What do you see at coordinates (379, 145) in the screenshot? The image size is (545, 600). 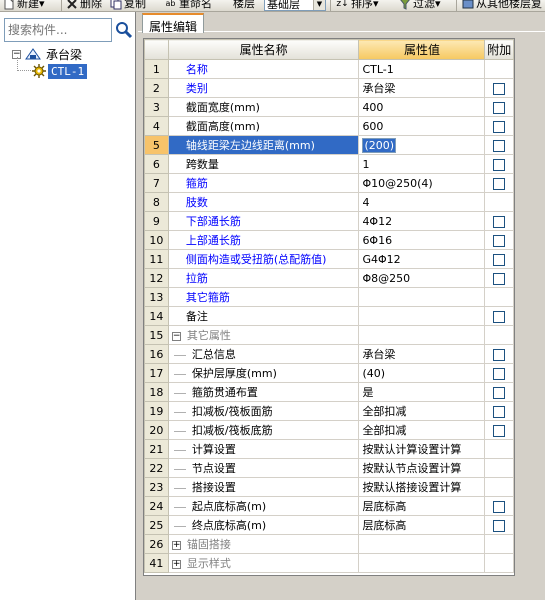 I see `property-value-editor: (200)` at bounding box center [379, 145].